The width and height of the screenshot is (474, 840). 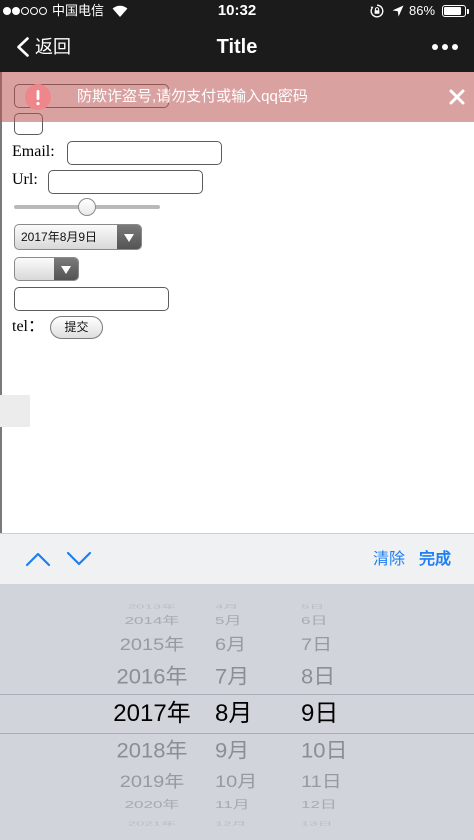 I want to click on url-field, so click(x=125, y=182).